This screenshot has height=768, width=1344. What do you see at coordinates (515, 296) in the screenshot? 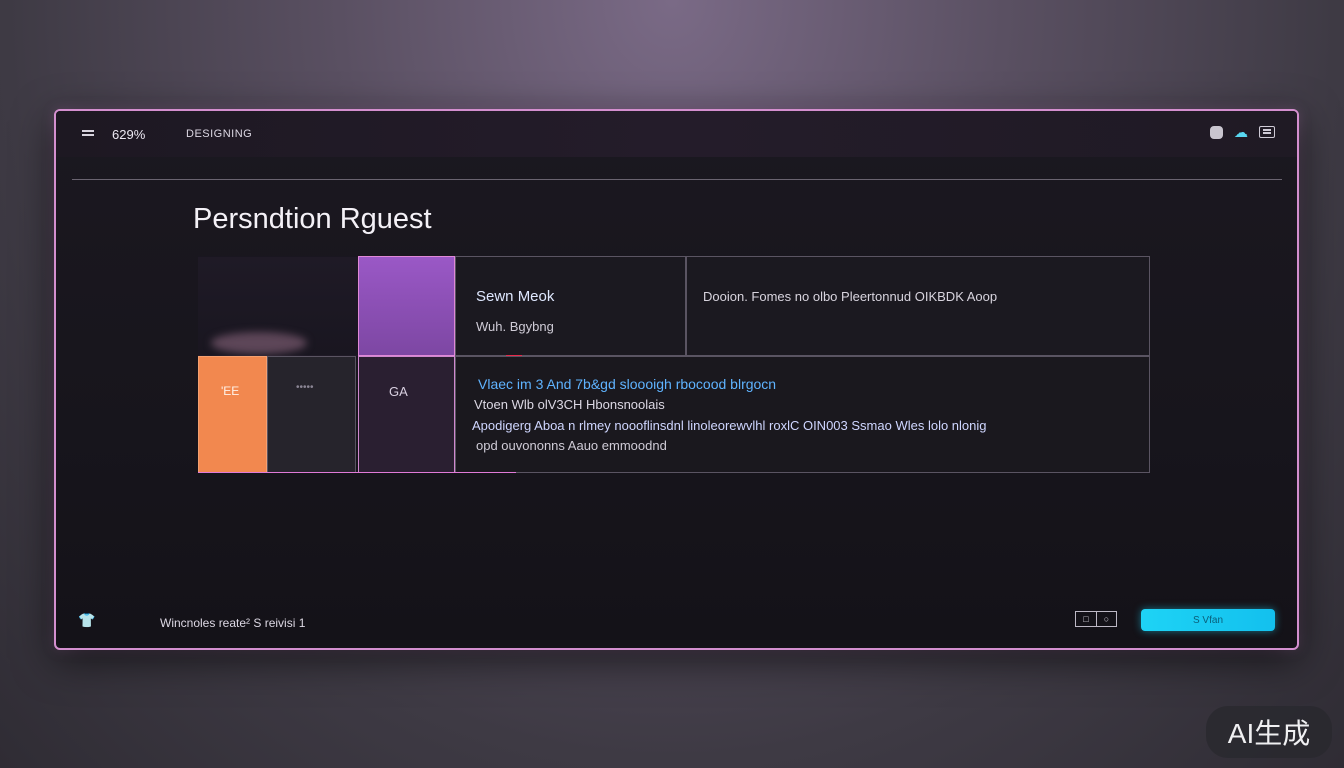
I see `header-primary-label: Sewn Meok` at bounding box center [515, 296].